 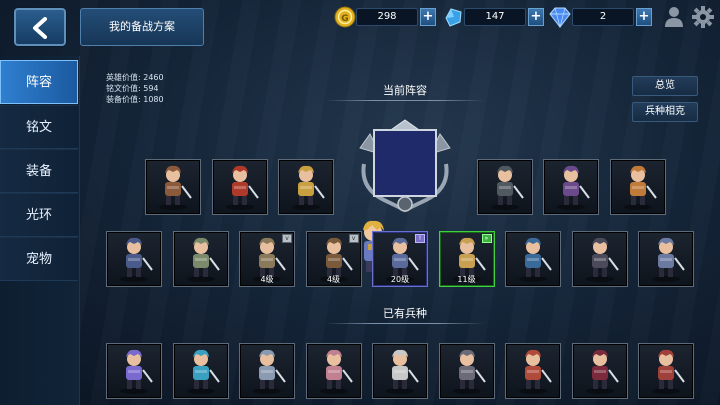 I want to click on unit-card: » 11级, so click(x=466, y=259).